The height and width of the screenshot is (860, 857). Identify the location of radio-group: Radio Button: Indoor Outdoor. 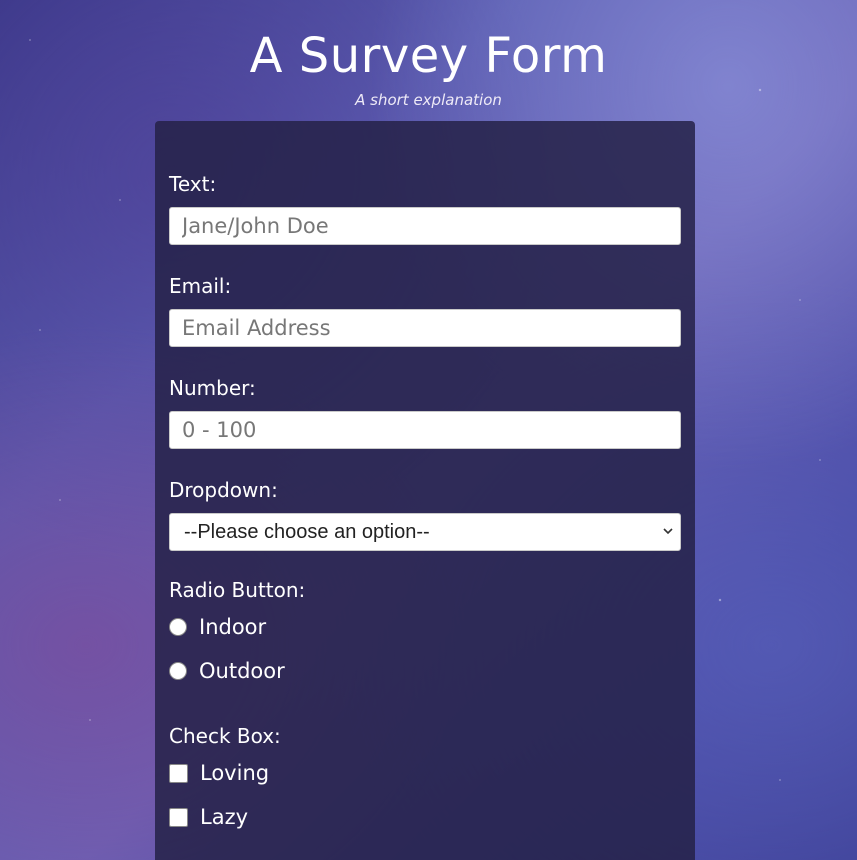
(425, 635).